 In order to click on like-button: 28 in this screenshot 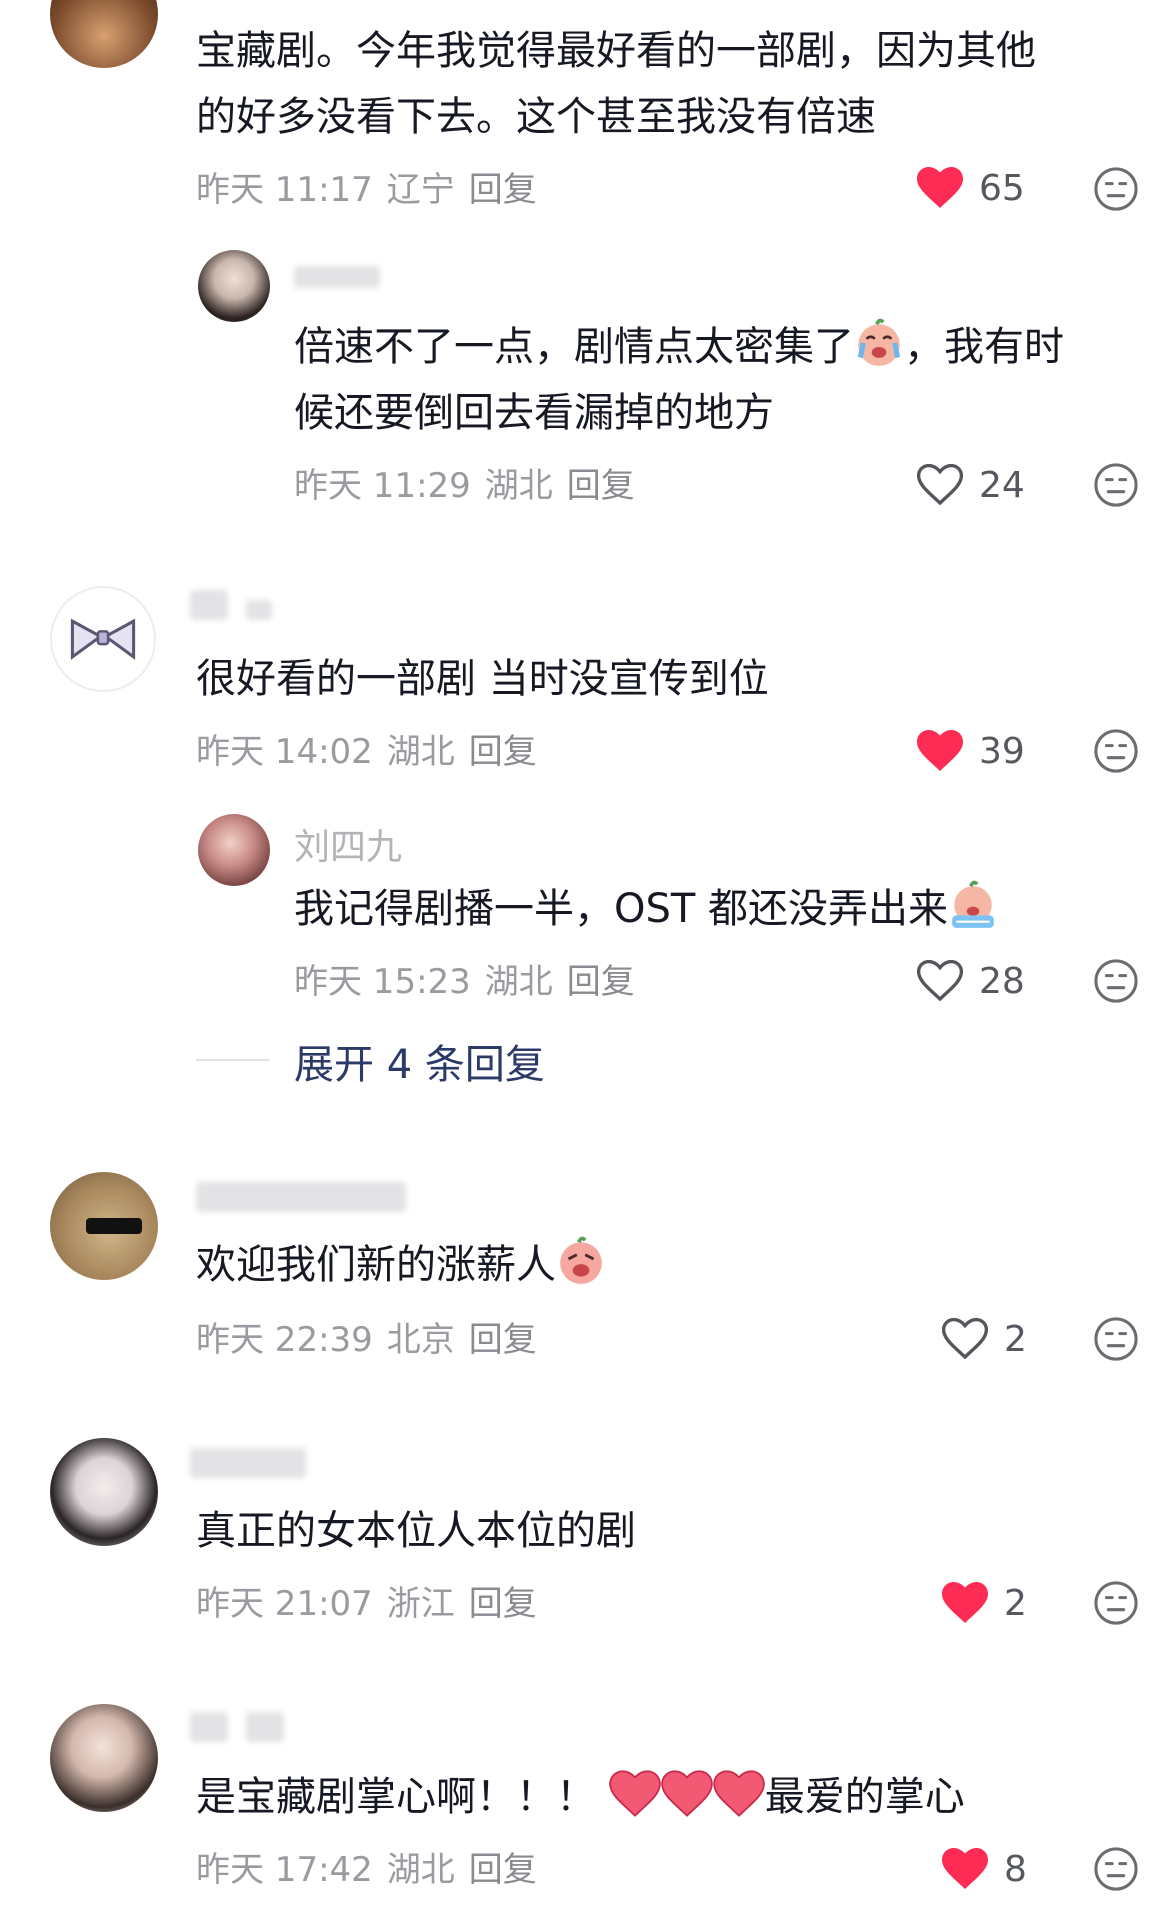, I will do `click(970, 981)`.